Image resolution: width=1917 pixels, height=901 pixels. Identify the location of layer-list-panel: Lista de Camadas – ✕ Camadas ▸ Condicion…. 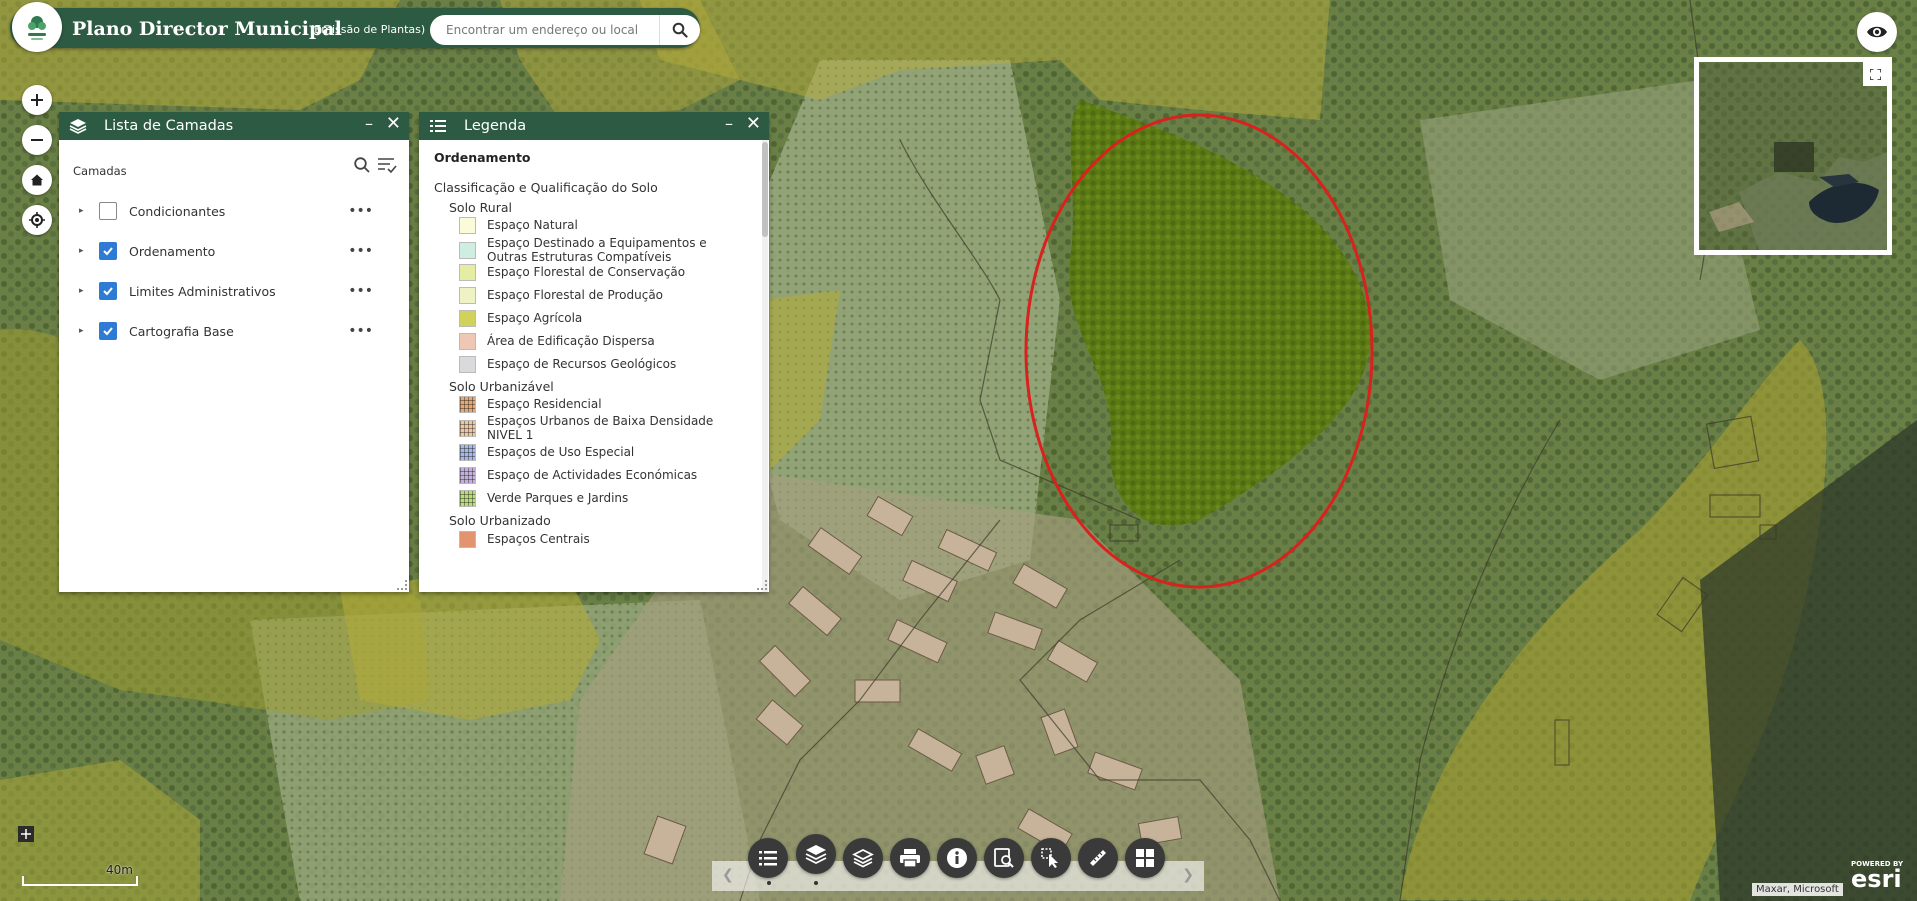
(234, 352).